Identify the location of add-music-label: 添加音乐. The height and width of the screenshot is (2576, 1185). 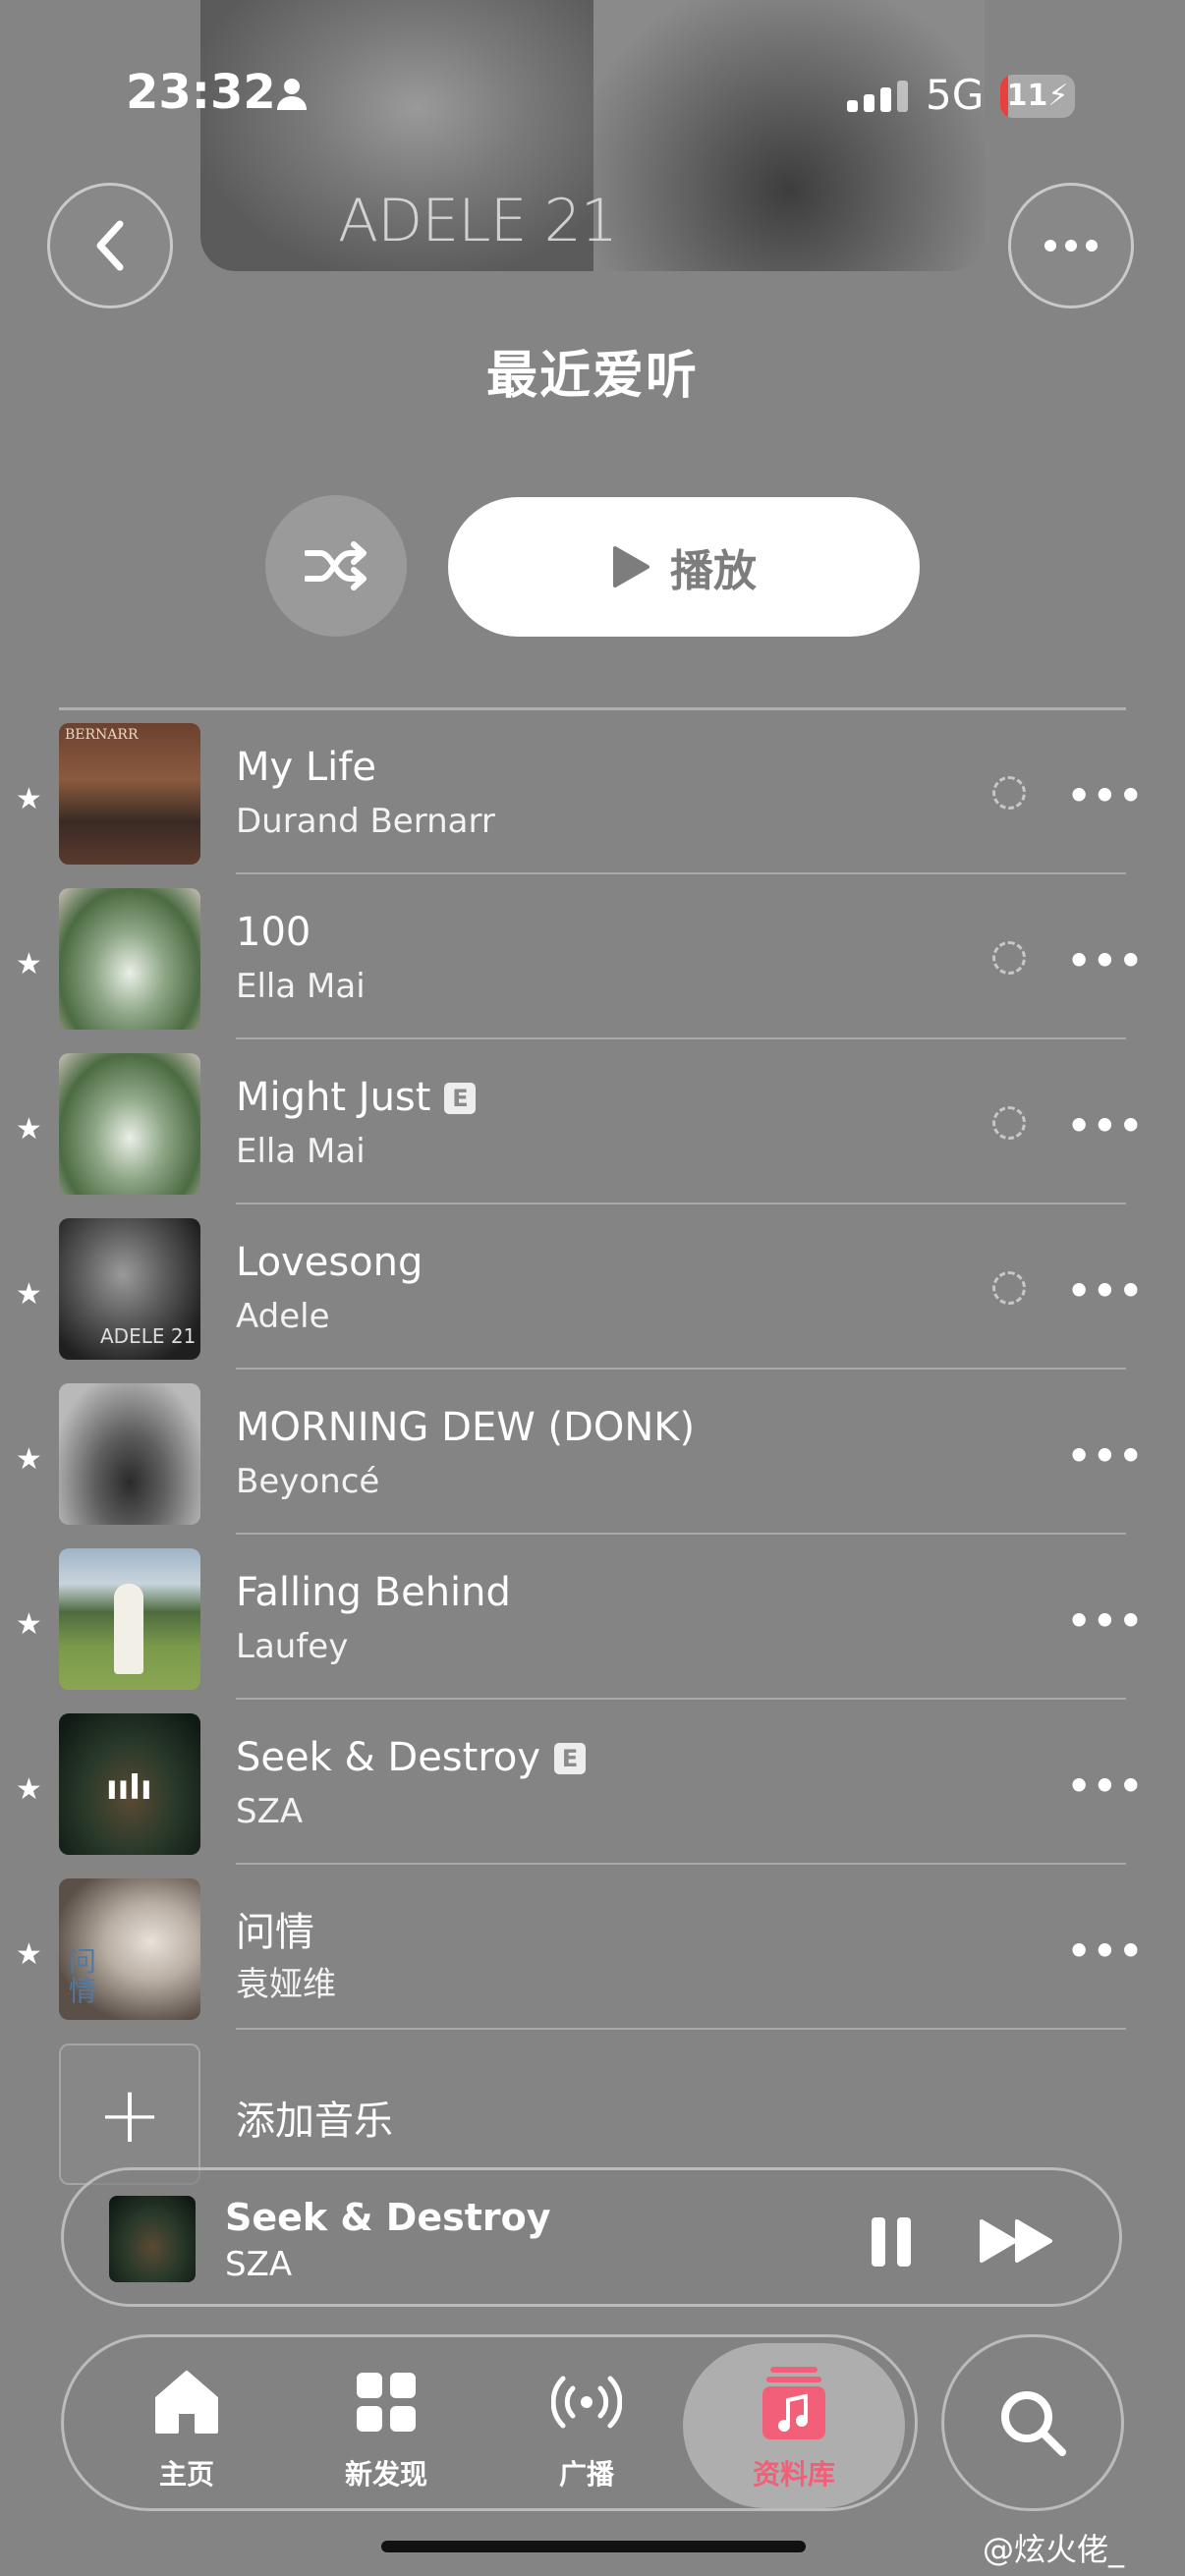
(315, 2121).